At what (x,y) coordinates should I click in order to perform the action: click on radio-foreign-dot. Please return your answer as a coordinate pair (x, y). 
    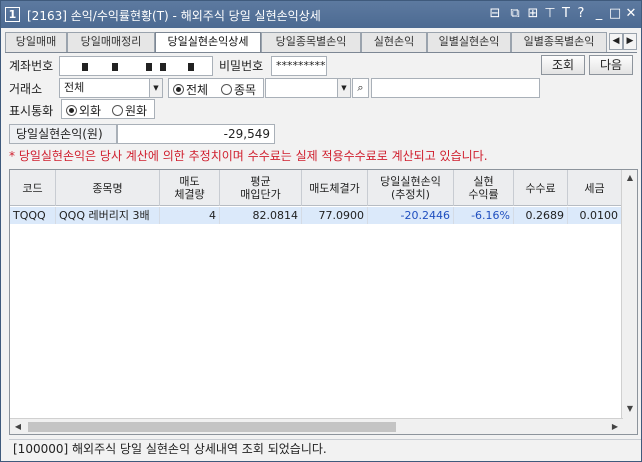
    Looking at the image, I should click on (71, 110).